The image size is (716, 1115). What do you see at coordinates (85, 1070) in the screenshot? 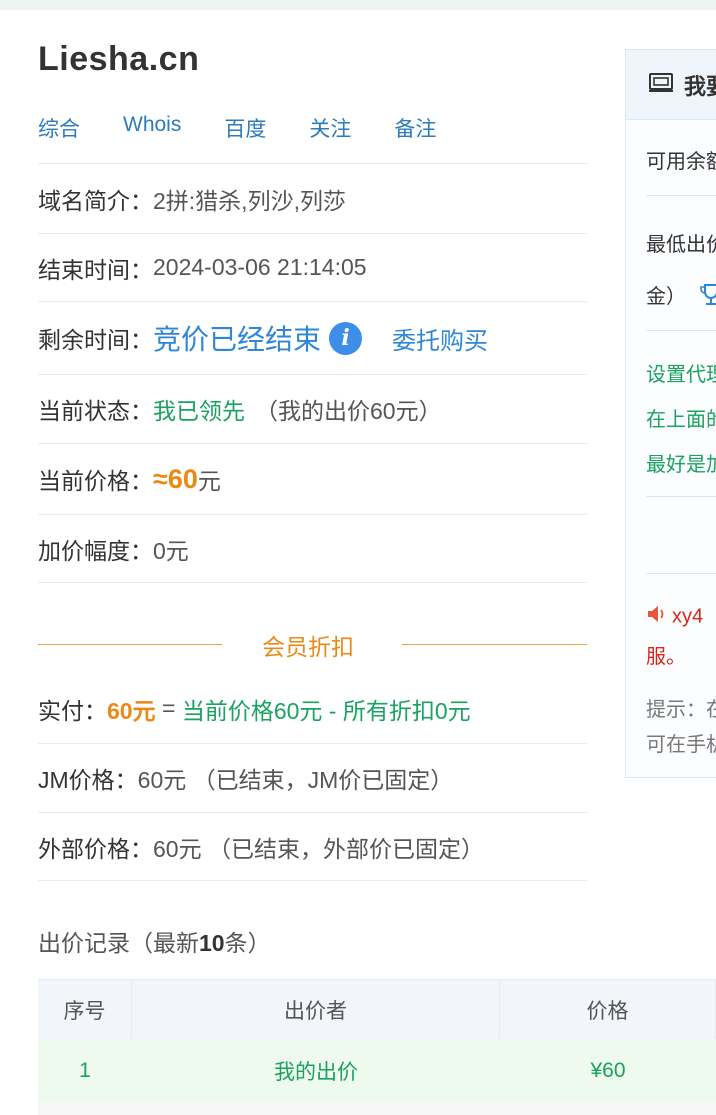
I see `row-index: 1` at bounding box center [85, 1070].